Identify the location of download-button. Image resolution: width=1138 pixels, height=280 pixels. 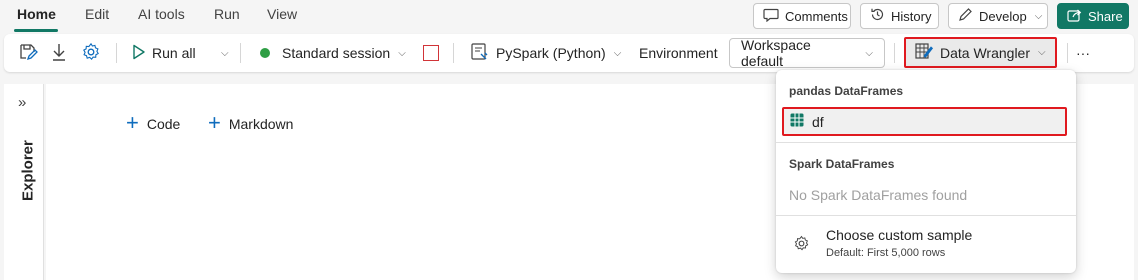
(59, 53).